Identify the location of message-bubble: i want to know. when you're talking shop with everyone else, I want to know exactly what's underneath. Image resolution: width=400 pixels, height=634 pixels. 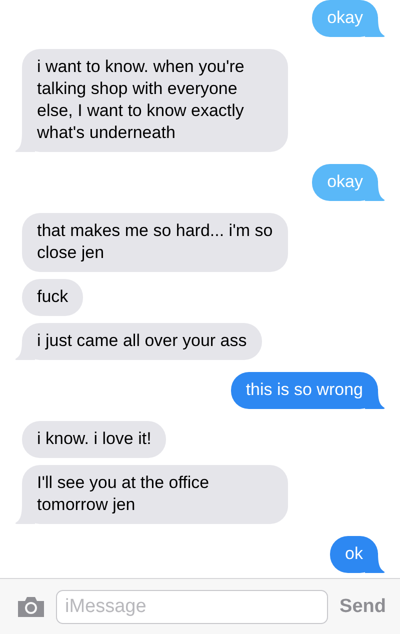
(155, 100).